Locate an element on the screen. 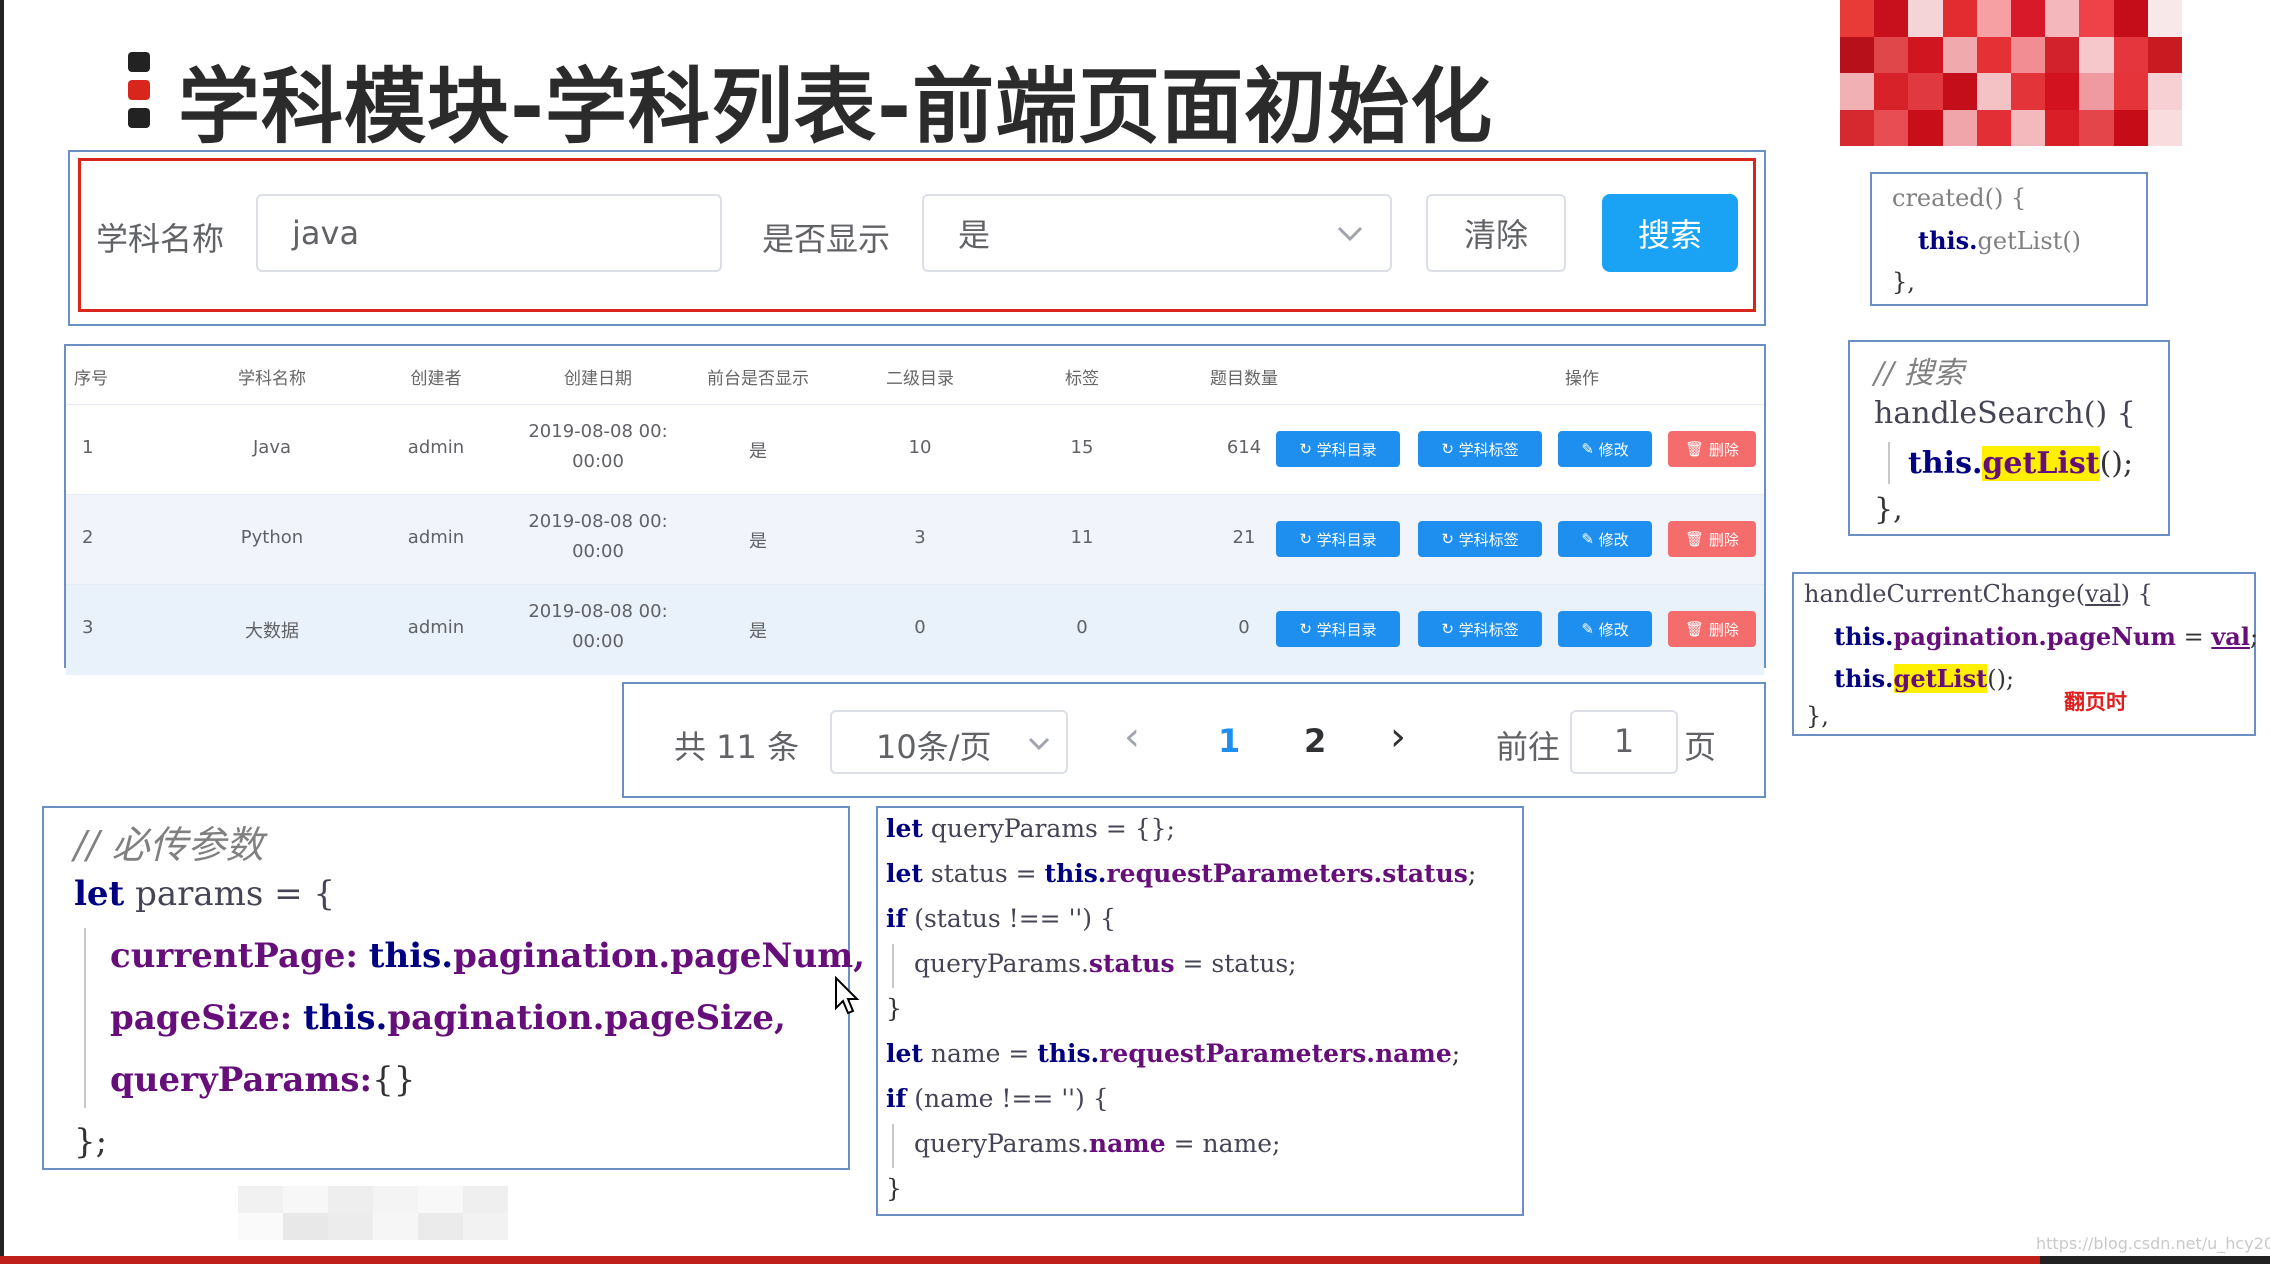  code-highlight: getList is located at coordinates (1940, 678).